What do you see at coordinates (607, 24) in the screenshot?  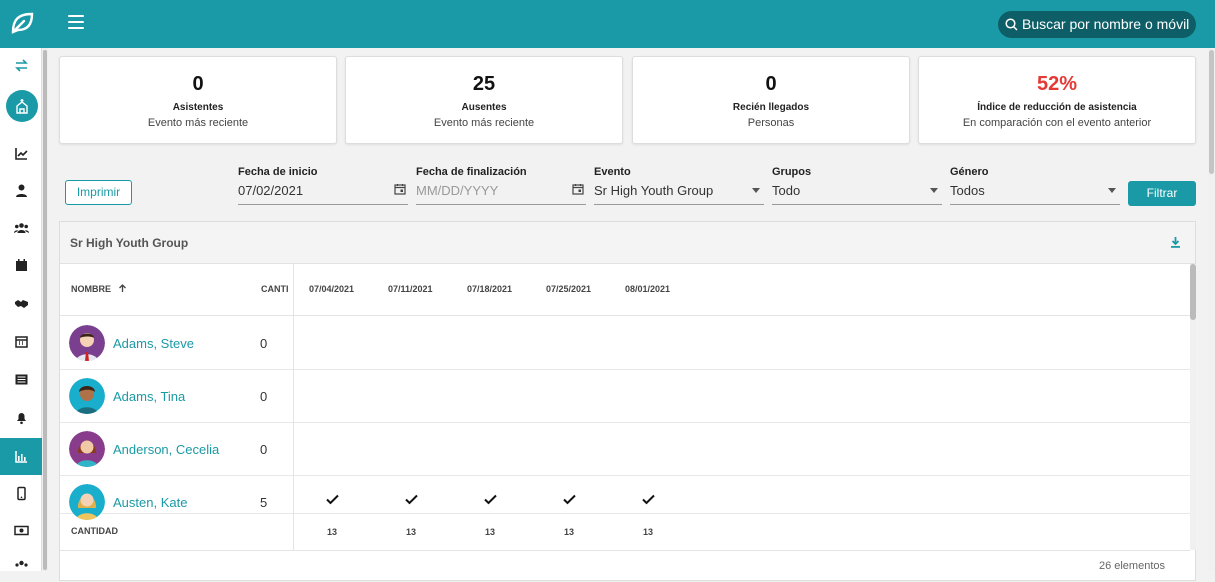 I see `top-bar: Buscar por nombre o móvil` at bounding box center [607, 24].